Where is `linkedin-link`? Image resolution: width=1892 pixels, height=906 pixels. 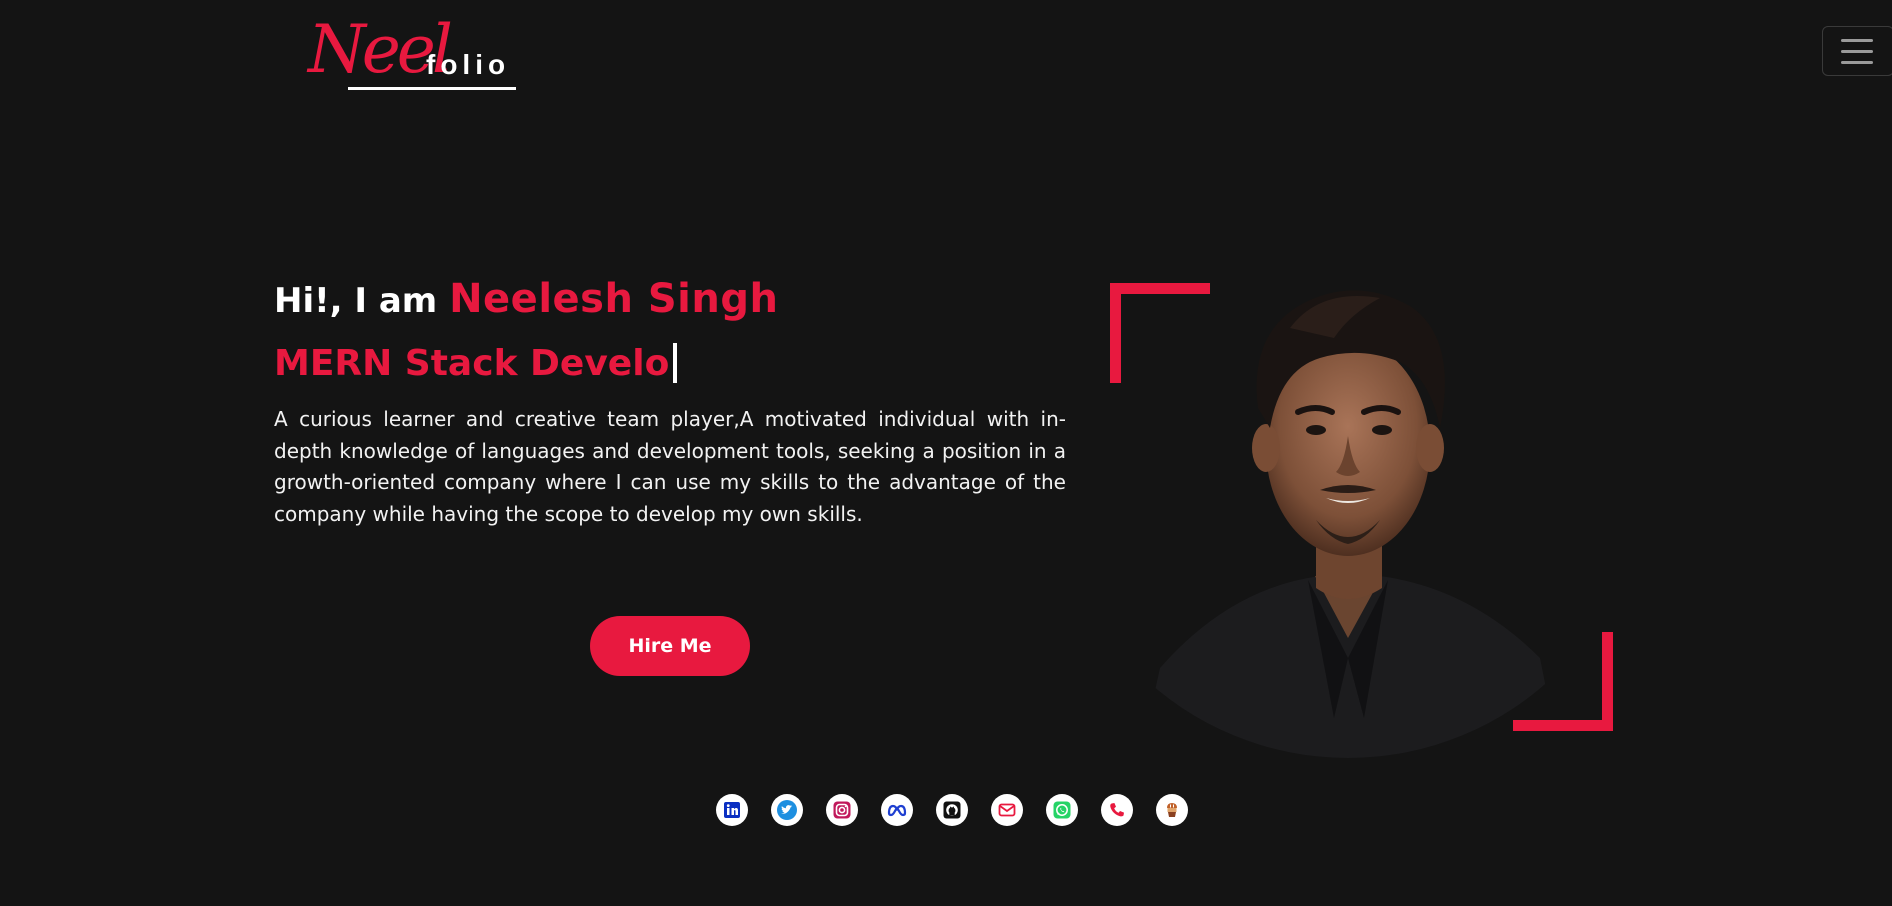
linkedin-link is located at coordinates (732, 810).